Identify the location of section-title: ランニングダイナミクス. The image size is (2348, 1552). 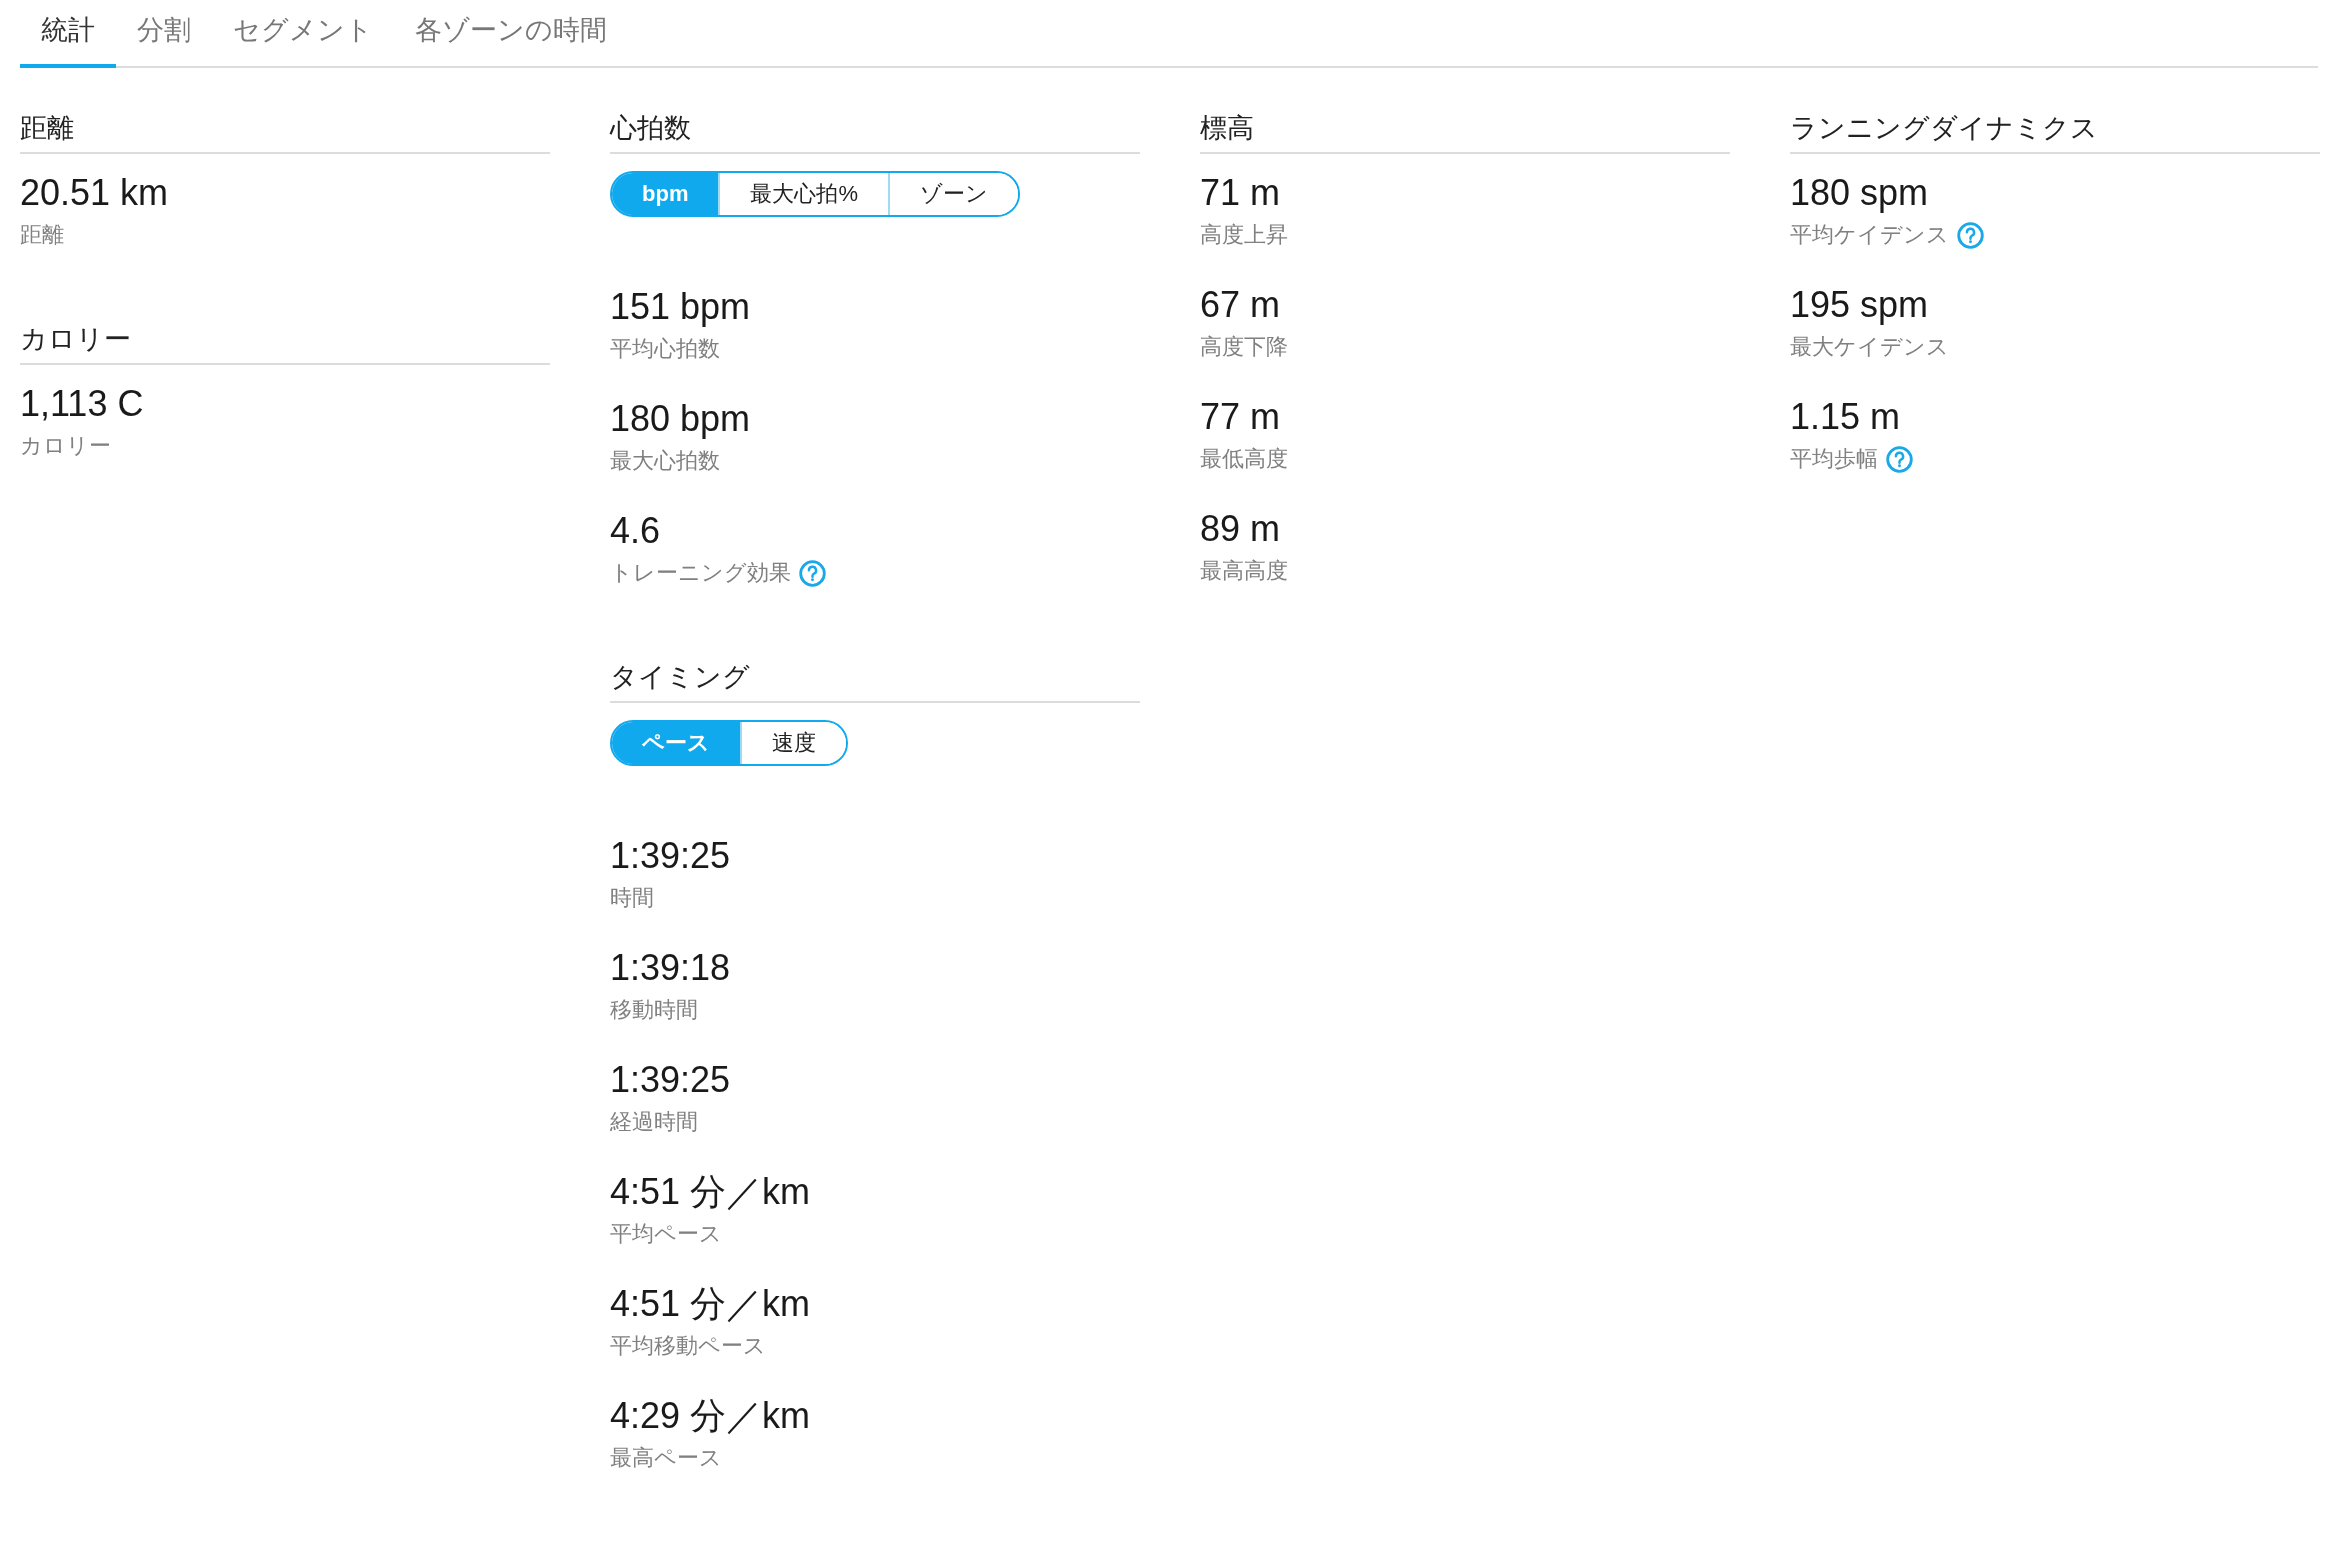
(2055, 132).